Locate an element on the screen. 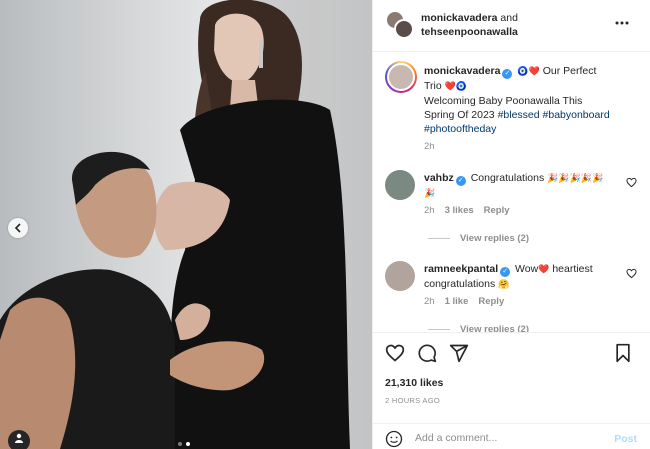  comment-emoji: 🤗 is located at coordinates (504, 285).